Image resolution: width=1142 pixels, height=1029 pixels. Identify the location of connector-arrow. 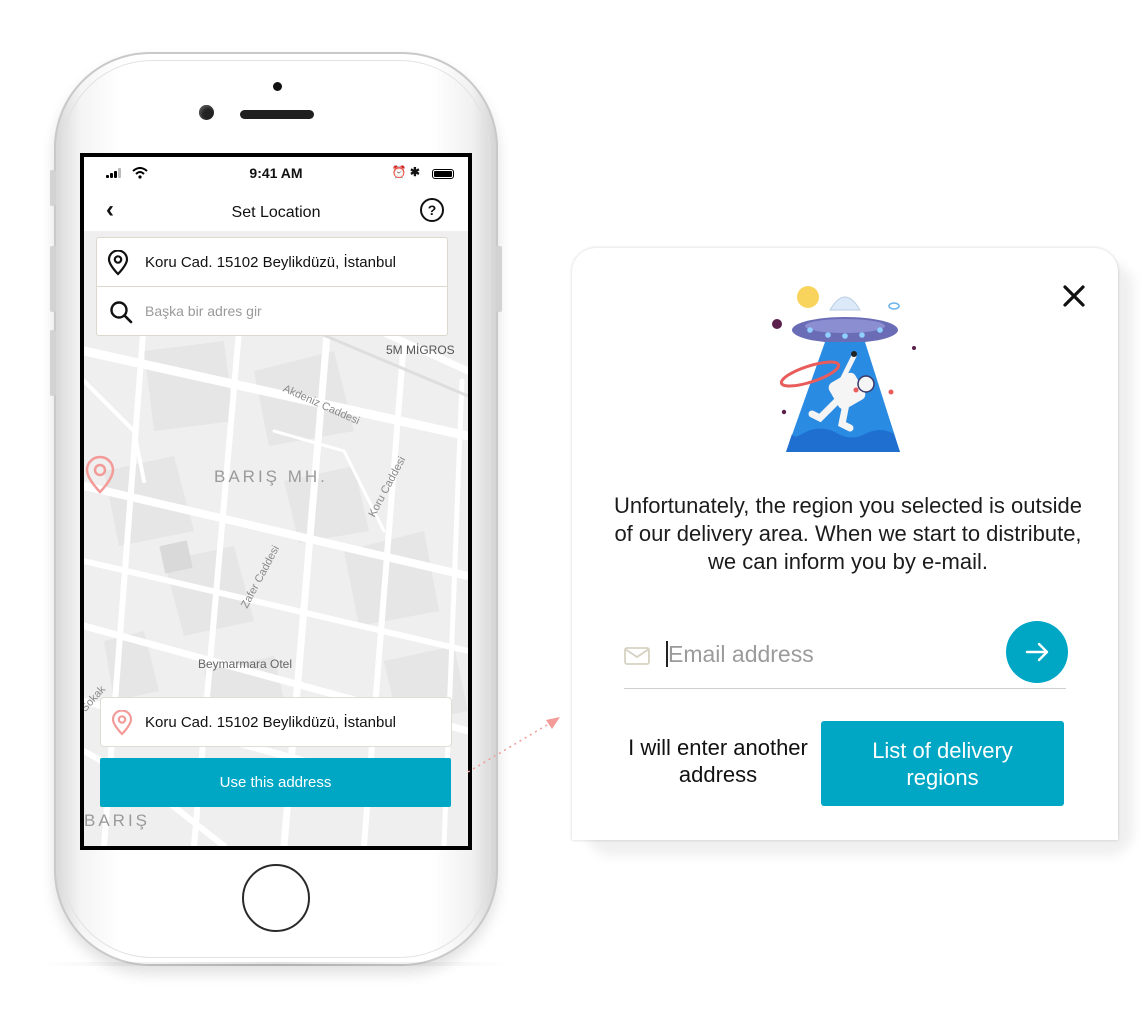
(513, 745).